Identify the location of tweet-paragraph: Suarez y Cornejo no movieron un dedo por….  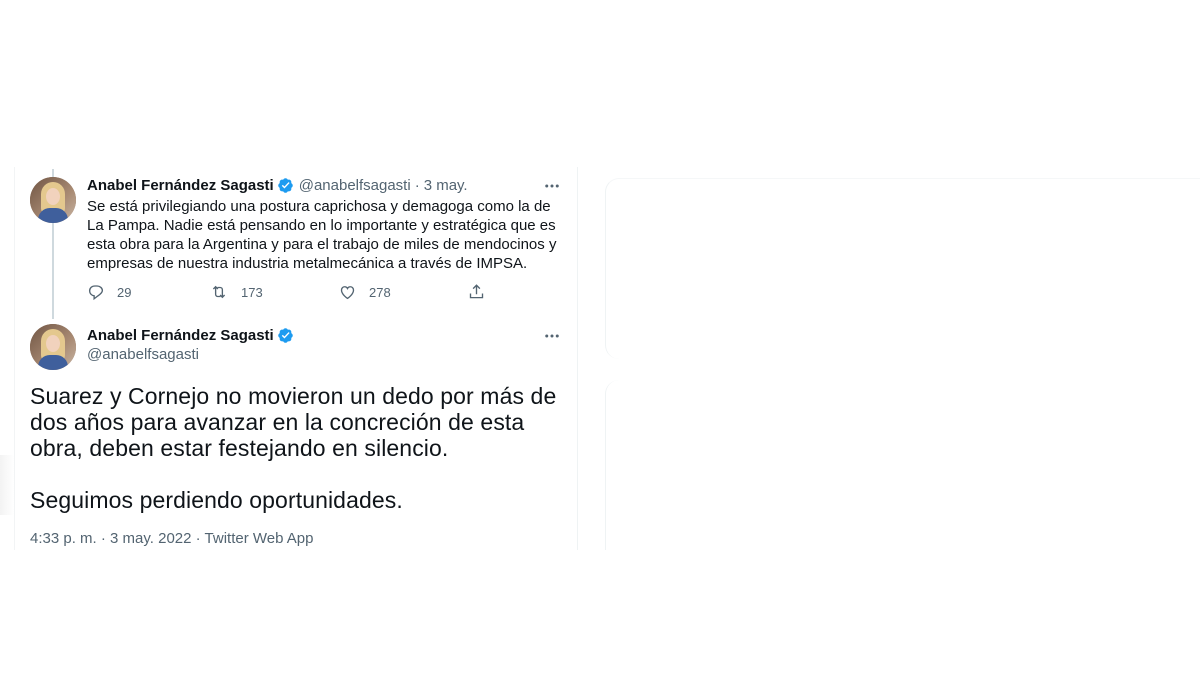
(293, 422).